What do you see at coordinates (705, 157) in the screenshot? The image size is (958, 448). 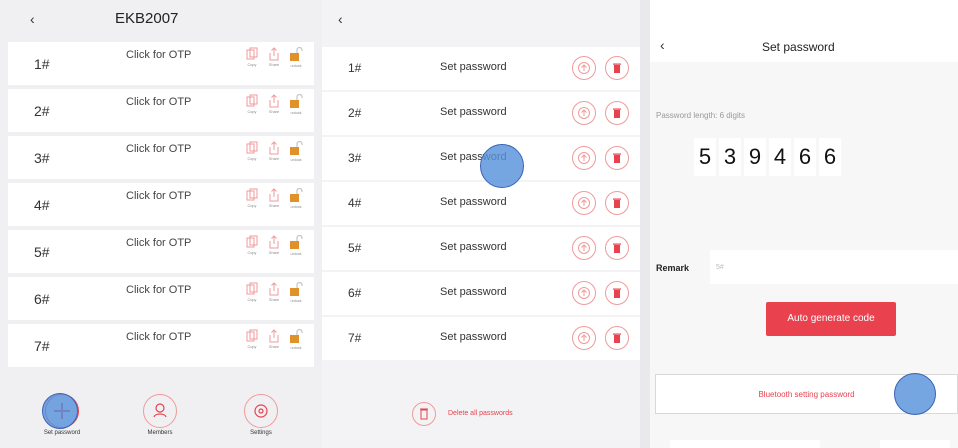 I see `password-digit: 5` at bounding box center [705, 157].